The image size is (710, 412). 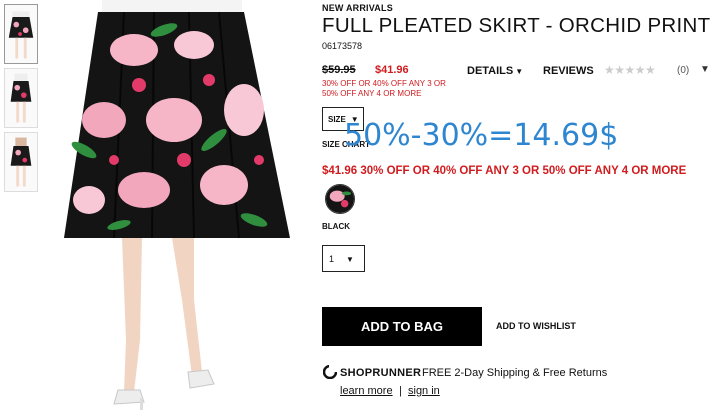 I want to click on shoprunner-logo-icon, so click(x=330, y=372).